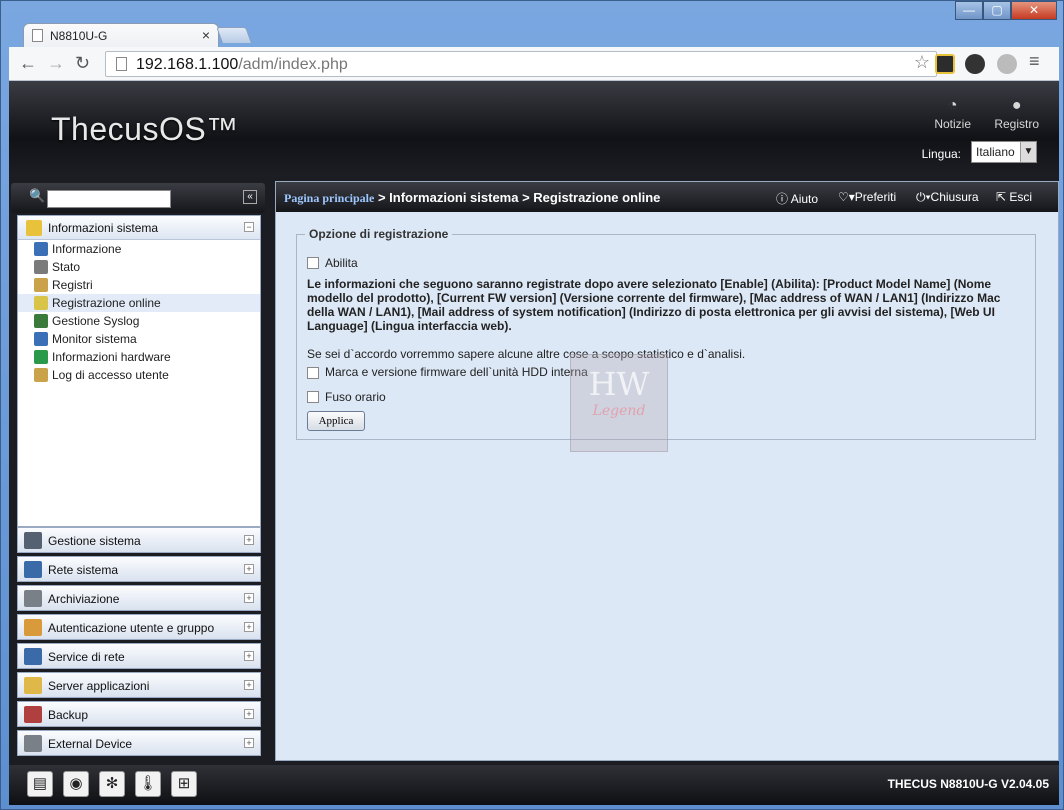 The width and height of the screenshot is (1064, 810). I want to click on disk-icon: ◉, so click(76, 784).